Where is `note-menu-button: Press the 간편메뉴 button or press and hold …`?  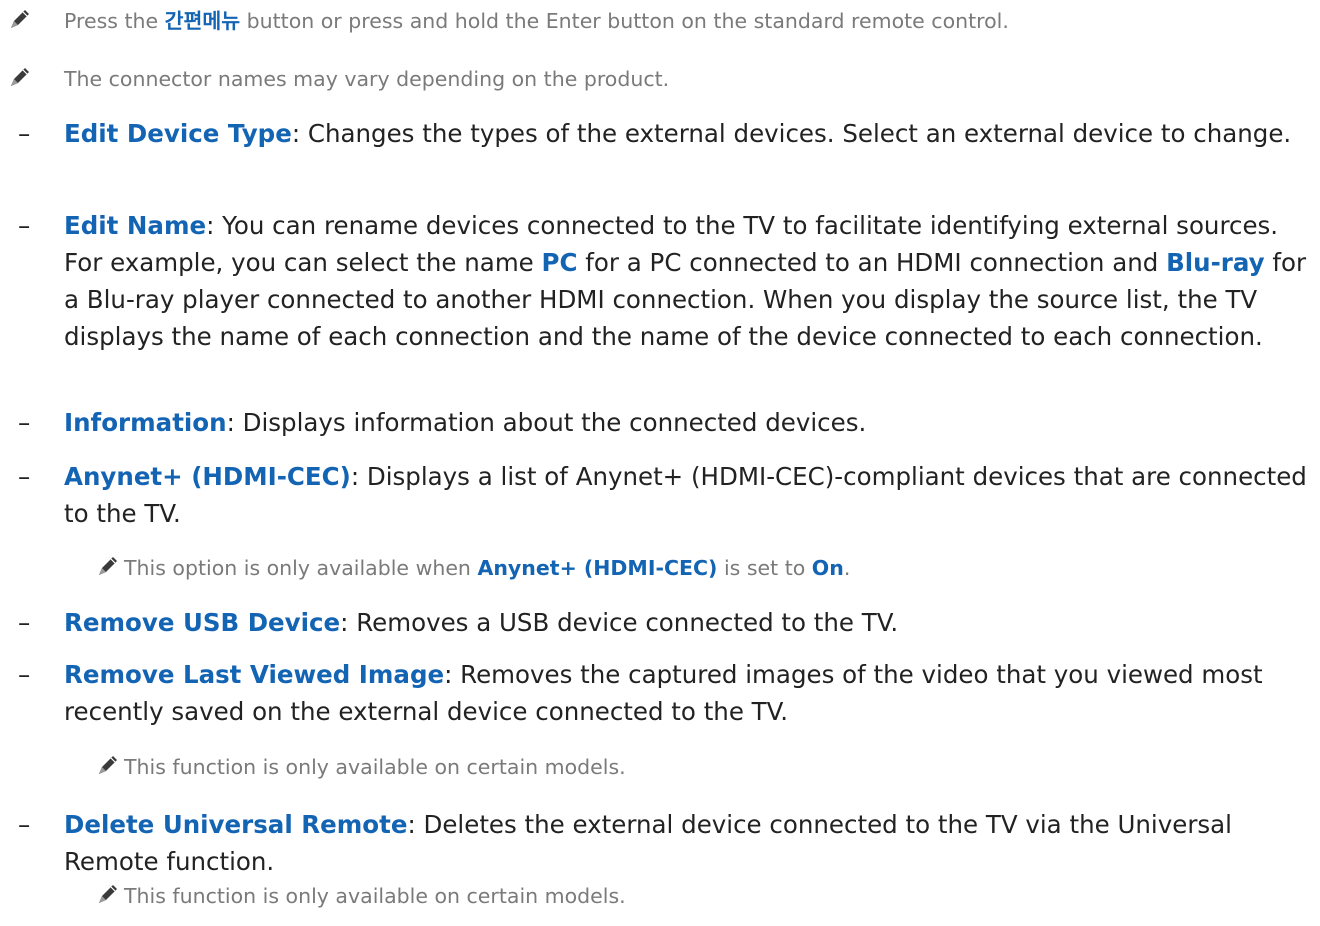
note-menu-button: Press the 간편메뉴 button or press and hold … is located at coordinates (508, 21).